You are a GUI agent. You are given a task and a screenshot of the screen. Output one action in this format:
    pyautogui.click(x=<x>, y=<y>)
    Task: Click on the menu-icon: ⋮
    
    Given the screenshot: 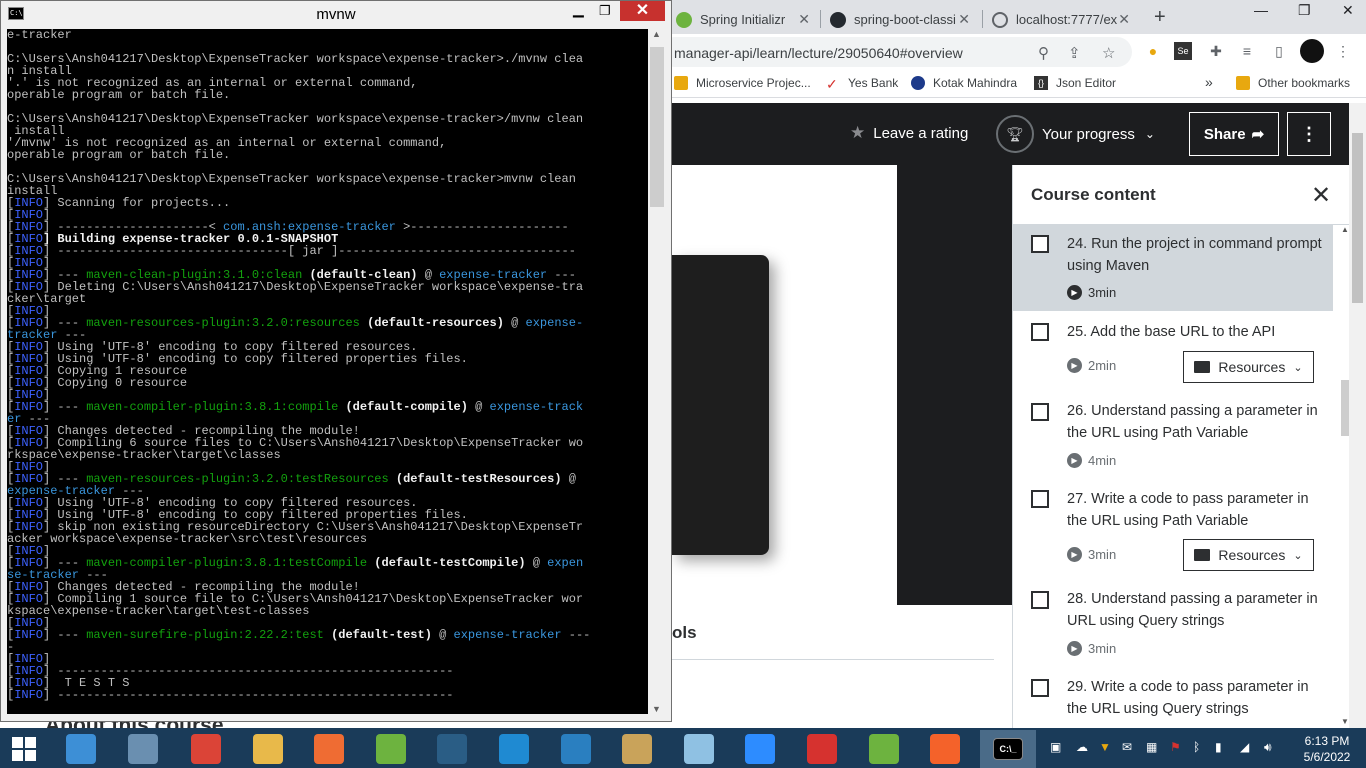 What is the action you would take?
    pyautogui.click(x=1343, y=51)
    